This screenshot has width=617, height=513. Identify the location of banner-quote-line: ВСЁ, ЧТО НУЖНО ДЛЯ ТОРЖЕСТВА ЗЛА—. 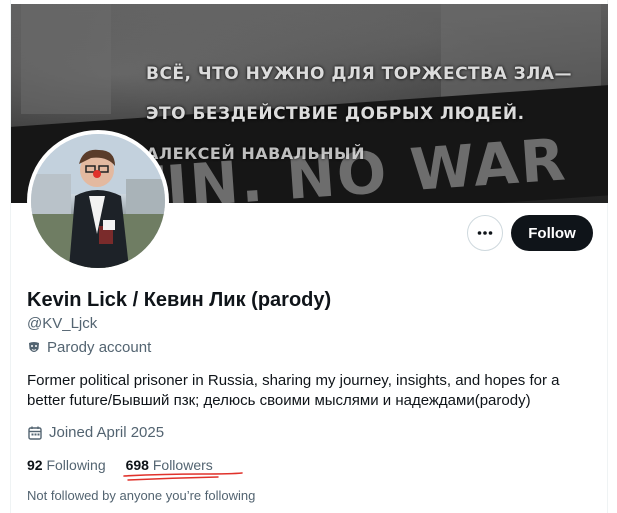
(359, 74).